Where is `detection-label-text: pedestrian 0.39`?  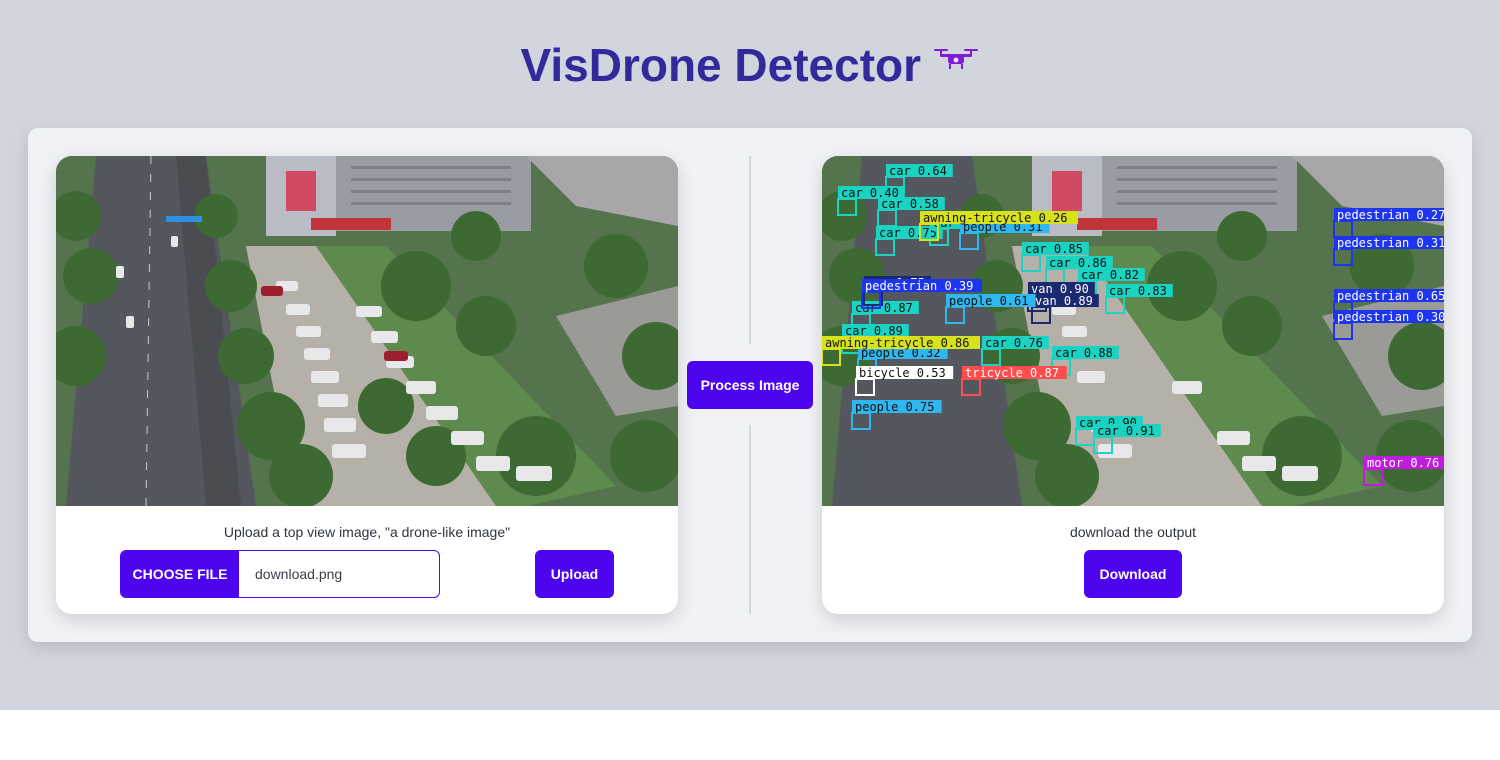
detection-label-text: pedestrian 0.39 is located at coordinates (919, 286).